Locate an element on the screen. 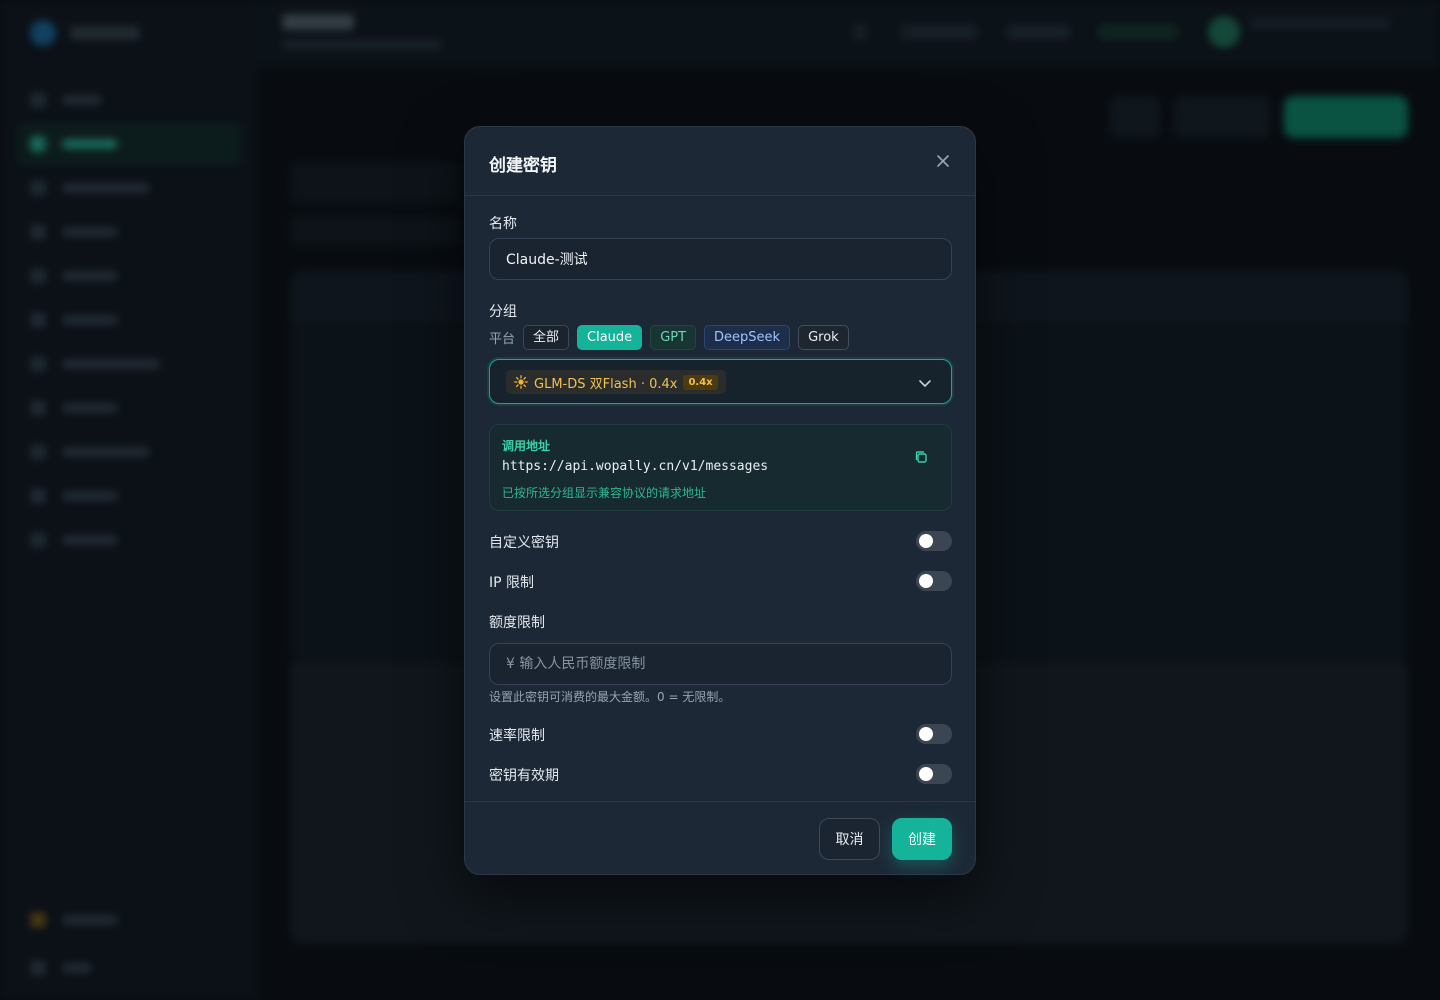  chevron-down-icon is located at coordinates (925, 383).